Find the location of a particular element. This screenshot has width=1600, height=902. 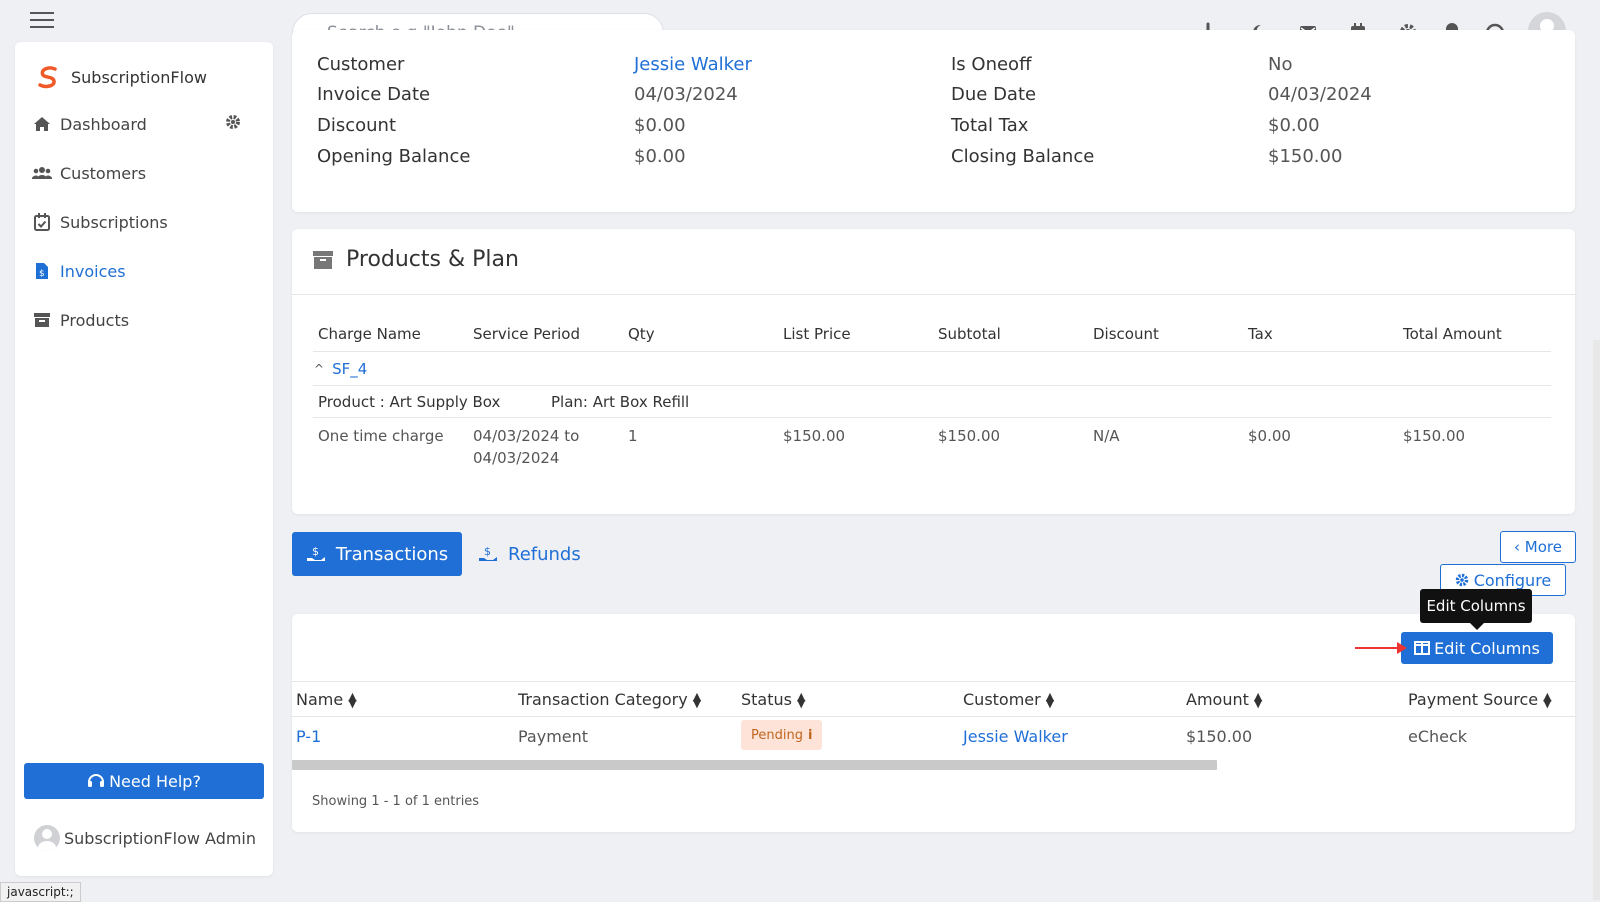

need-help-button: Need Help? is located at coordinates (144, 781).